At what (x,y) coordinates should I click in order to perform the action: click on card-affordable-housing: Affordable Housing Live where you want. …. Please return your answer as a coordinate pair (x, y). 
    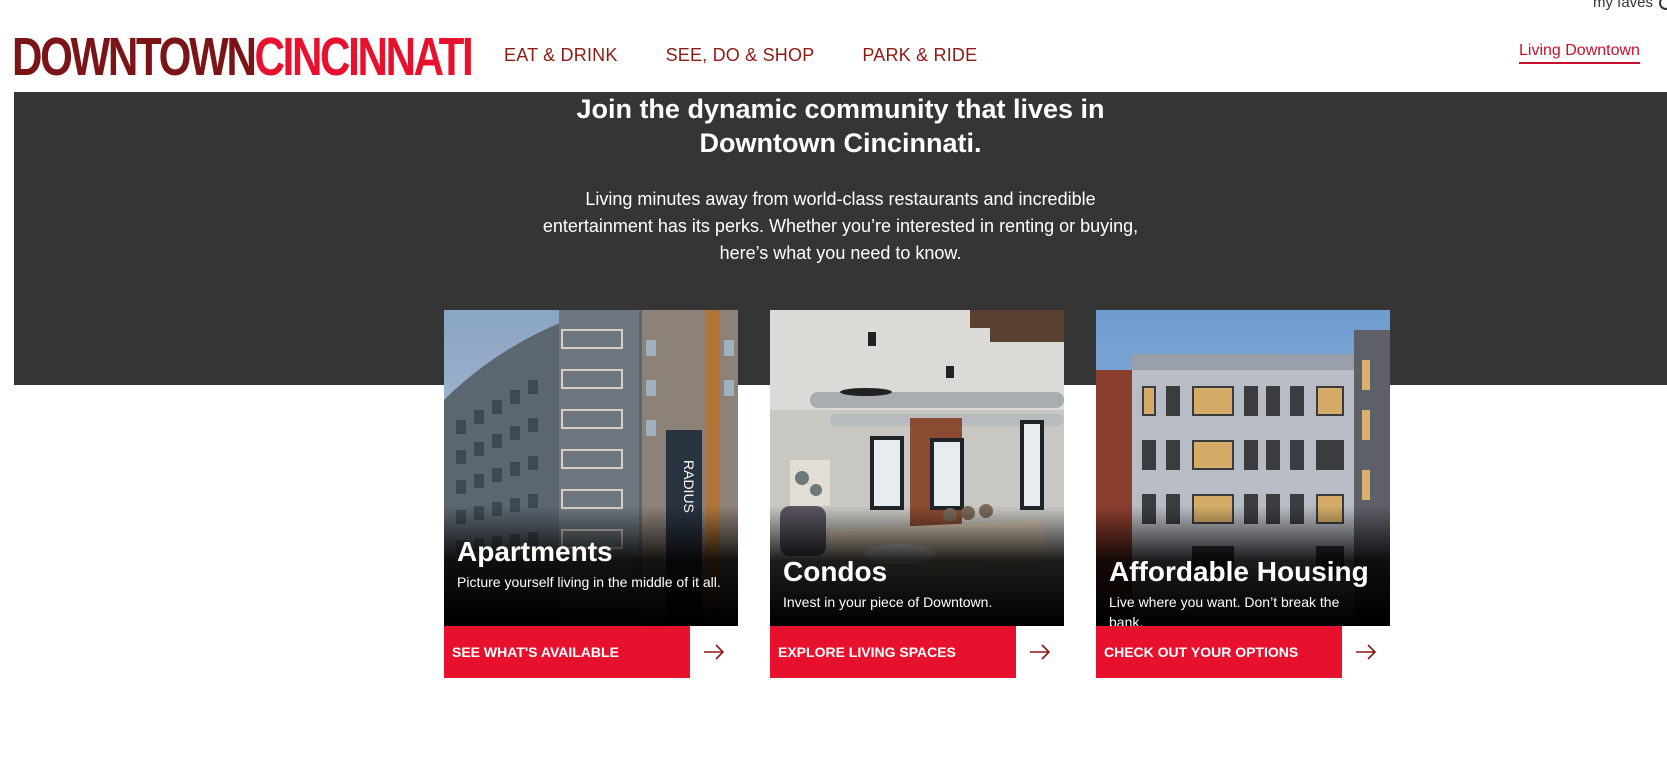
    Looking at the image, I should click on (1243, 494).